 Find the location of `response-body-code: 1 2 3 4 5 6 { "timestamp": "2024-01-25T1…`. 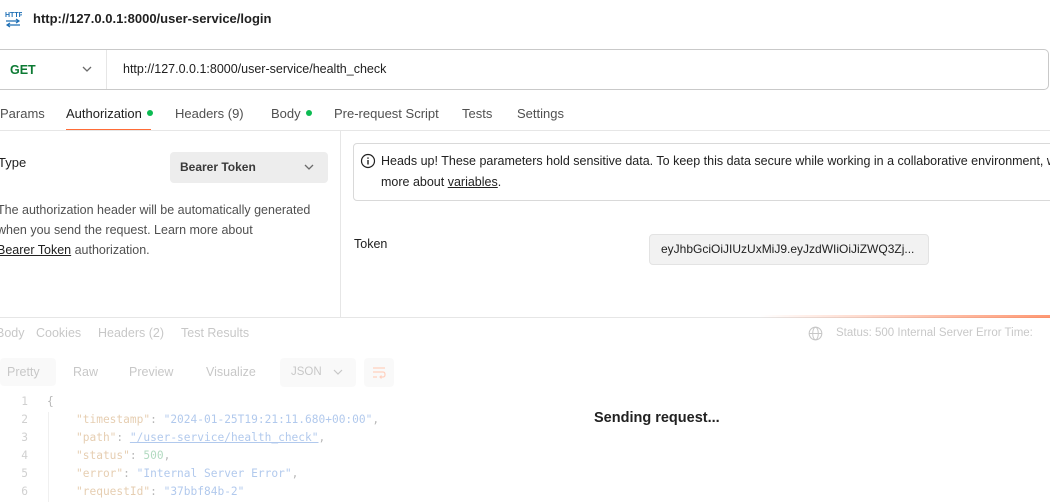

response-body-code: 1 2 3 4 5 6 { "timestamp": "2024-01-25T1… is located at coordinates (280, 445).